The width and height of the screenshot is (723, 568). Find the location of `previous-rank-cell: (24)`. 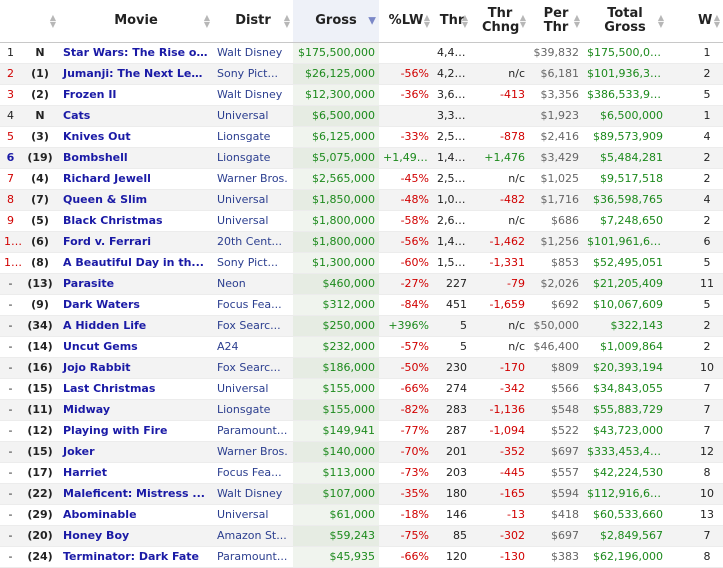

previous-rank-cell: (24) is located at coordinates (40, 557).